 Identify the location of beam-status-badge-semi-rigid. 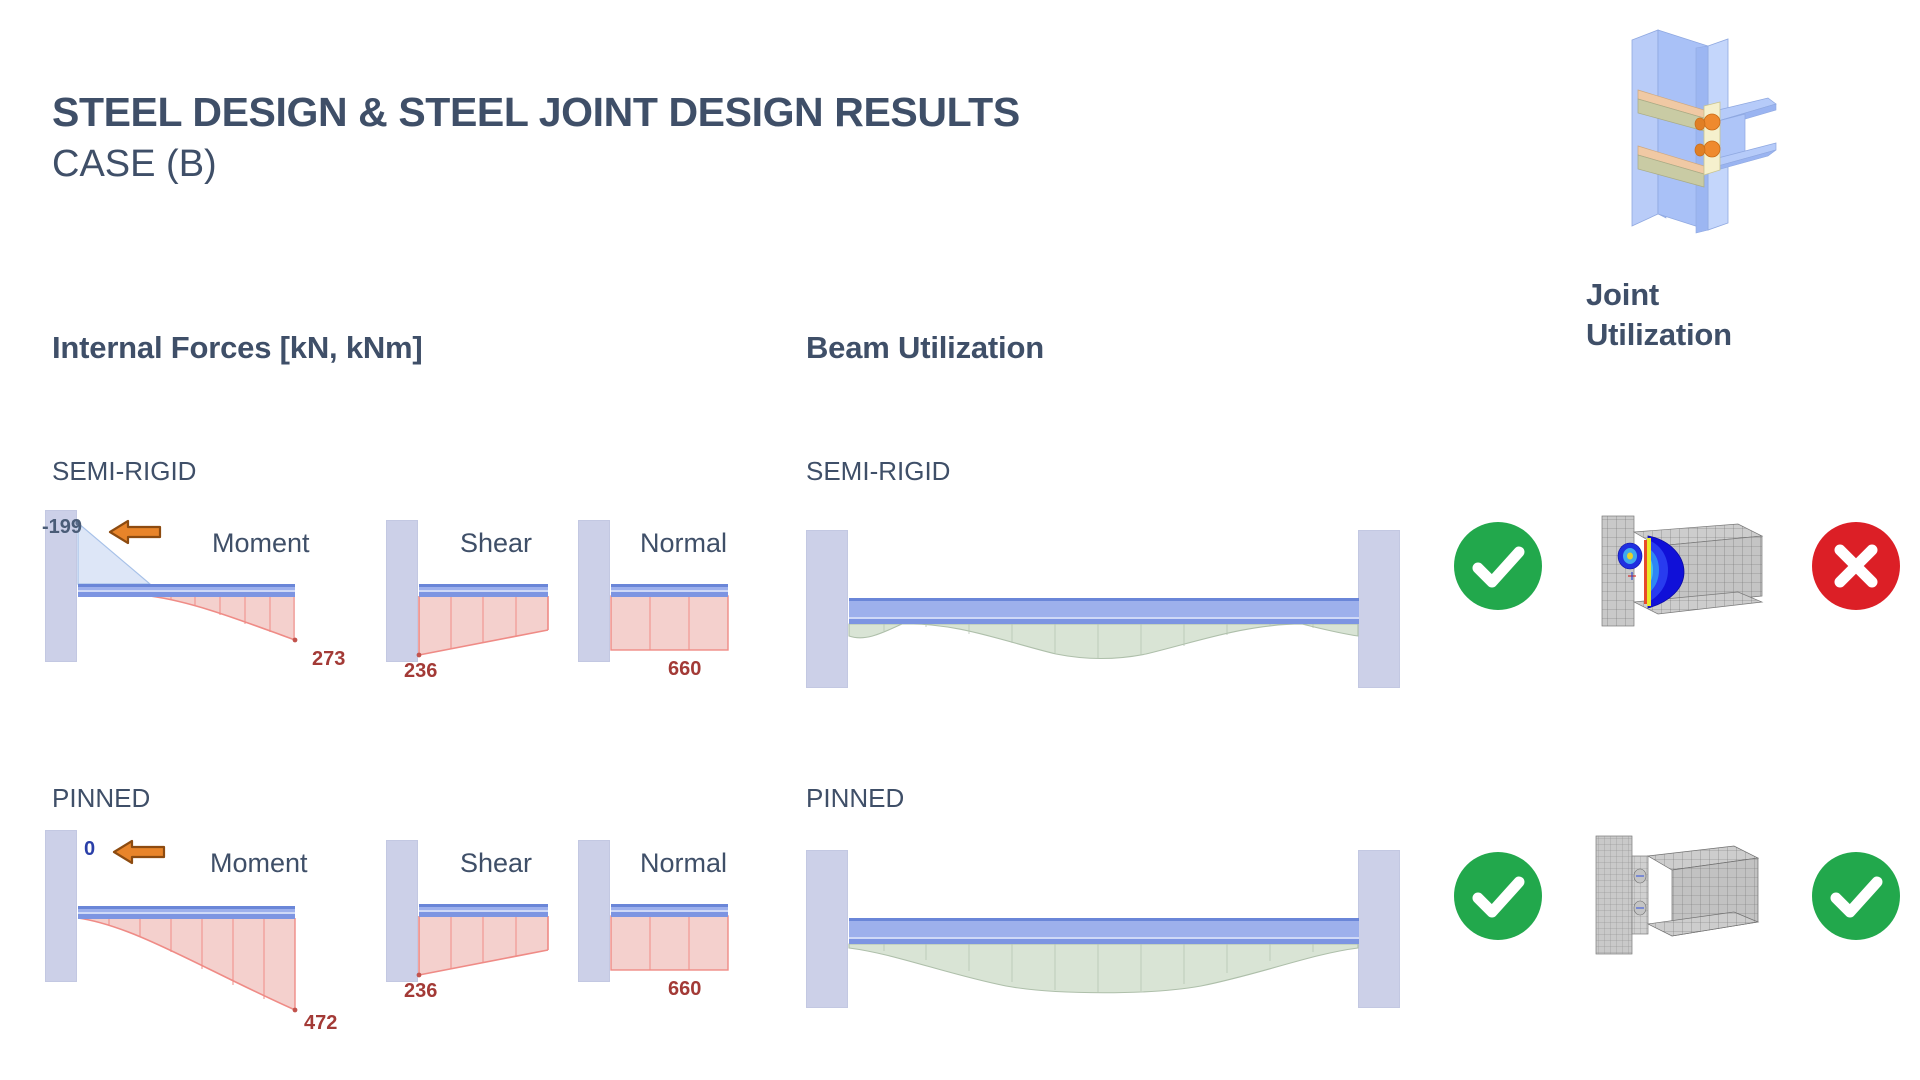
(1498, 566).